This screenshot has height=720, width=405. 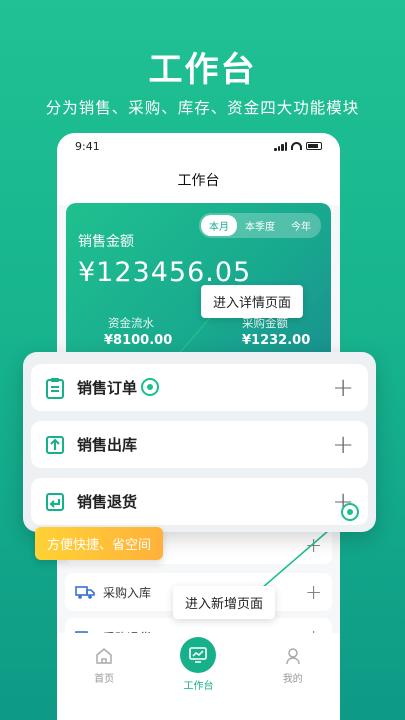 What do you see at coordinates (107, 502) in the screenshot?
I see `row-label: 销售退货` at bounding box center [107, 502].